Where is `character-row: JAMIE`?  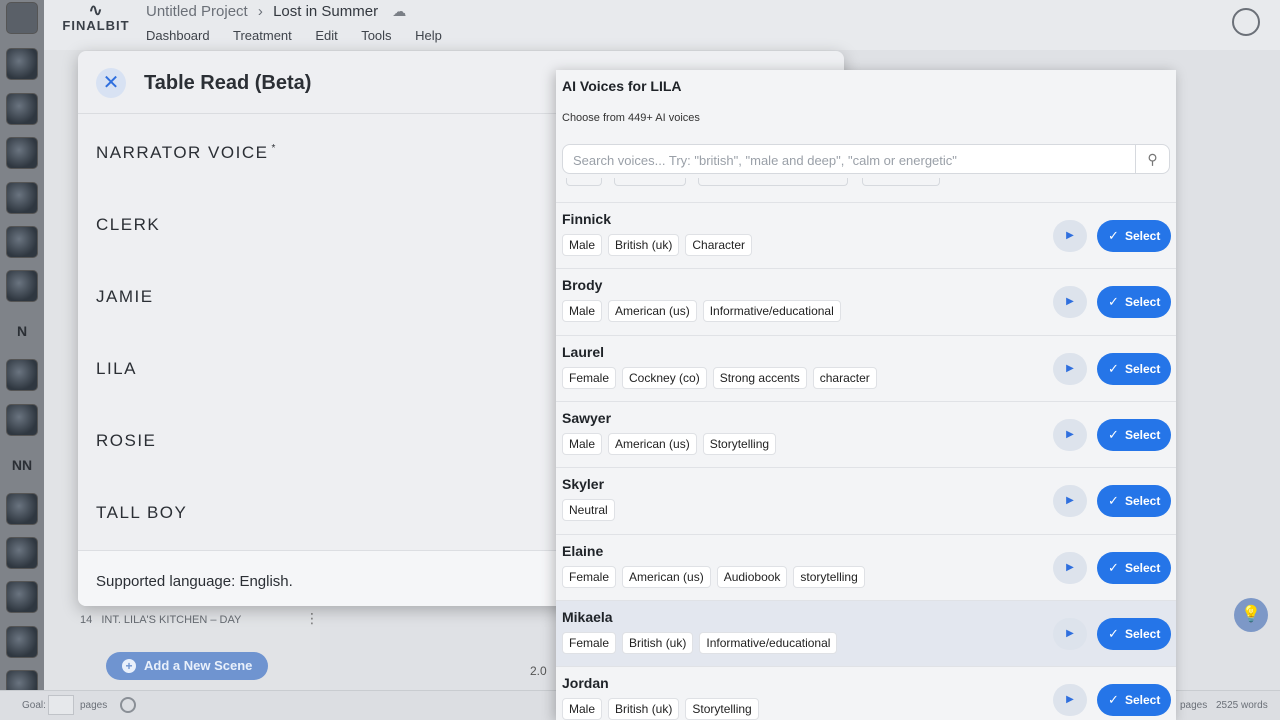
character-row: JAMIE is located at coordinates (125, 297).